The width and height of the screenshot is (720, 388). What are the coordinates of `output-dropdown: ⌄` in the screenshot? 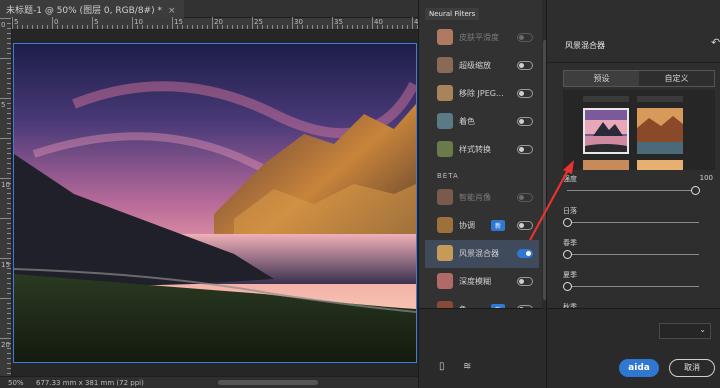 It's located at (685, 331).